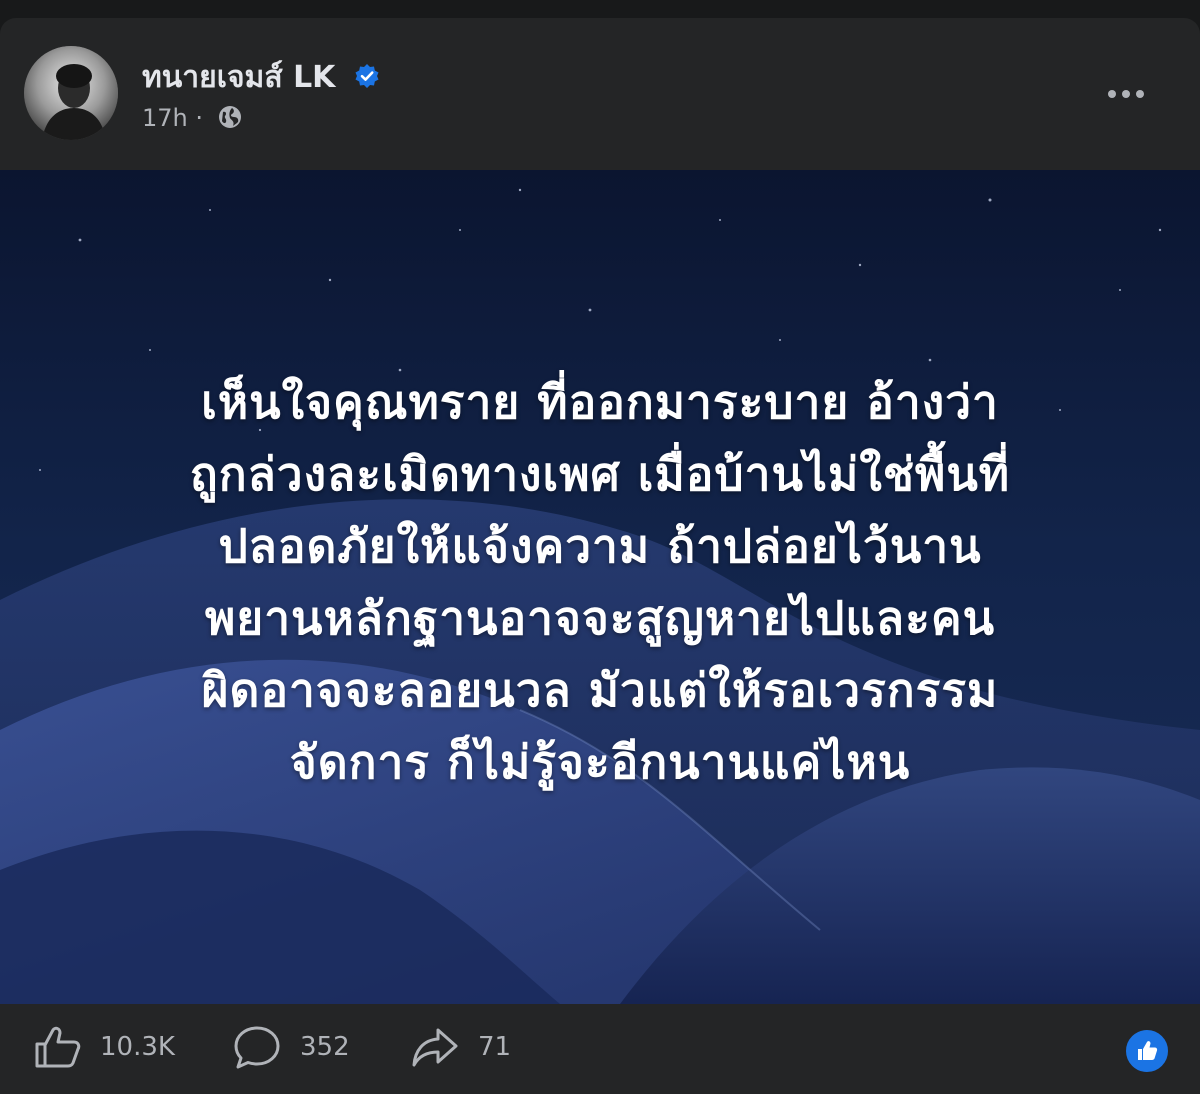 Image resolution: width=1200 pixels, height=1094 pixels. Describe the element at coordinates (58, 1047) in the screenshot. I see `thumbs-up-icon` at that location.